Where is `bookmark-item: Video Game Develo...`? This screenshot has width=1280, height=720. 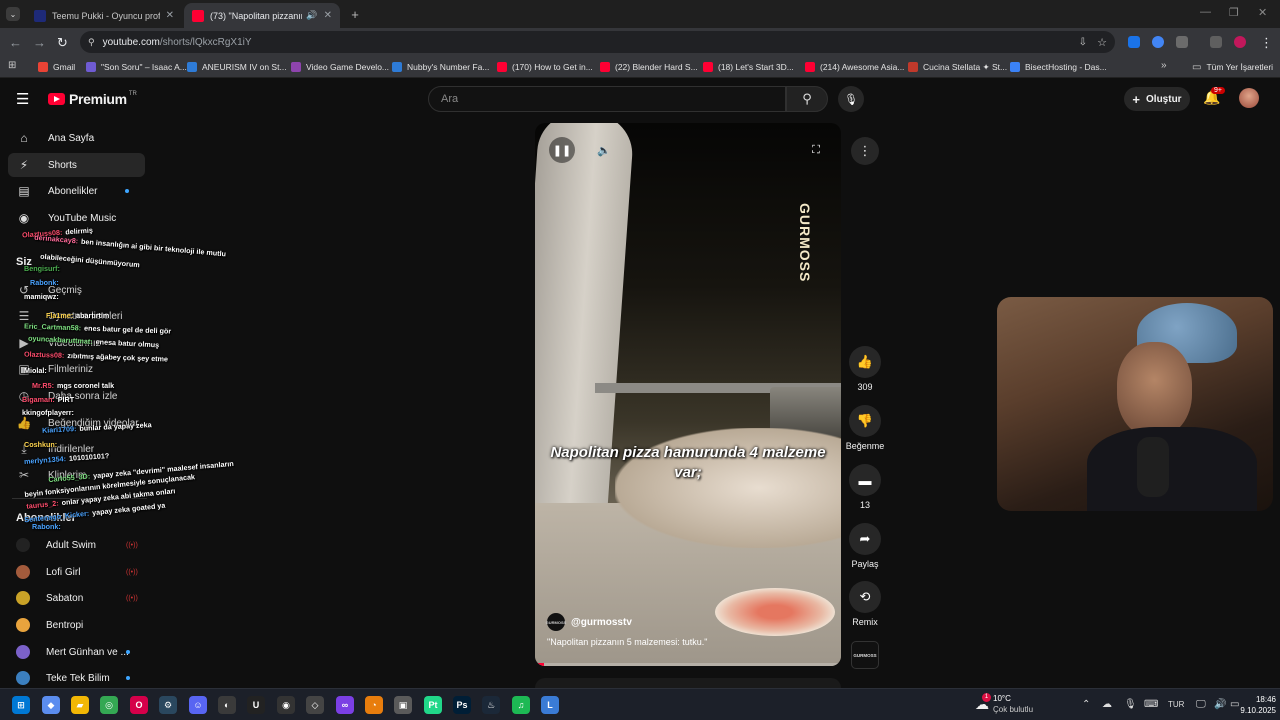 bookmark-item: Video Game Develo... is located at coordinates (340, 67).